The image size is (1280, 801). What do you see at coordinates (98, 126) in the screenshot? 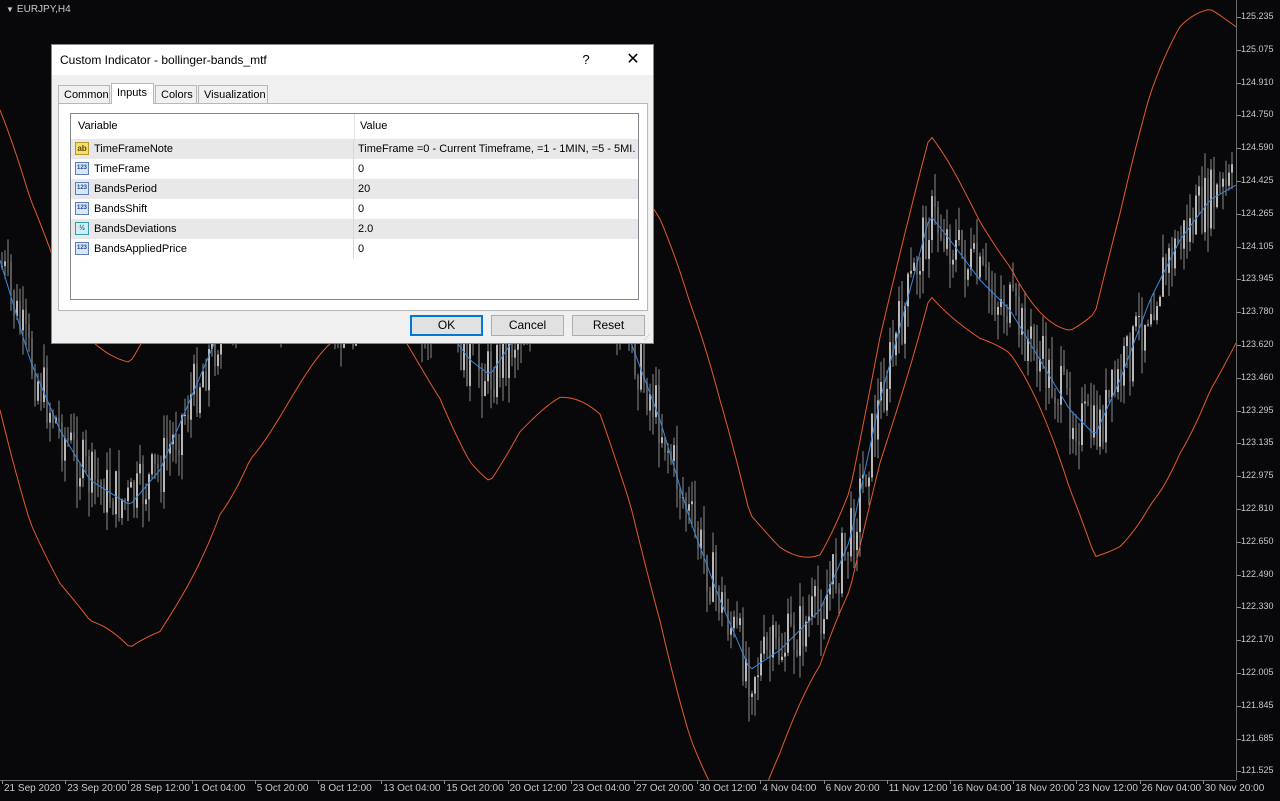
I see `variable-column-header: Variable` at bounding box center [98, 126].